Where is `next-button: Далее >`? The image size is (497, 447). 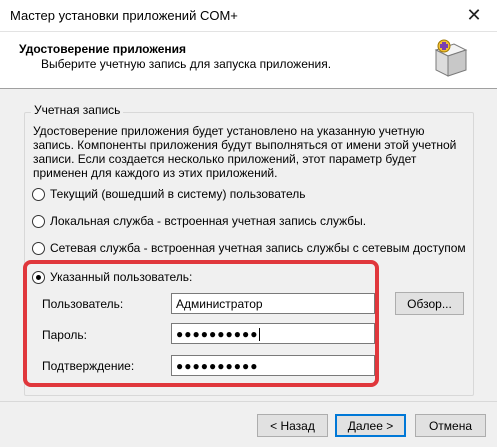
next-button: Далее > is located at coordinates (370, 425).